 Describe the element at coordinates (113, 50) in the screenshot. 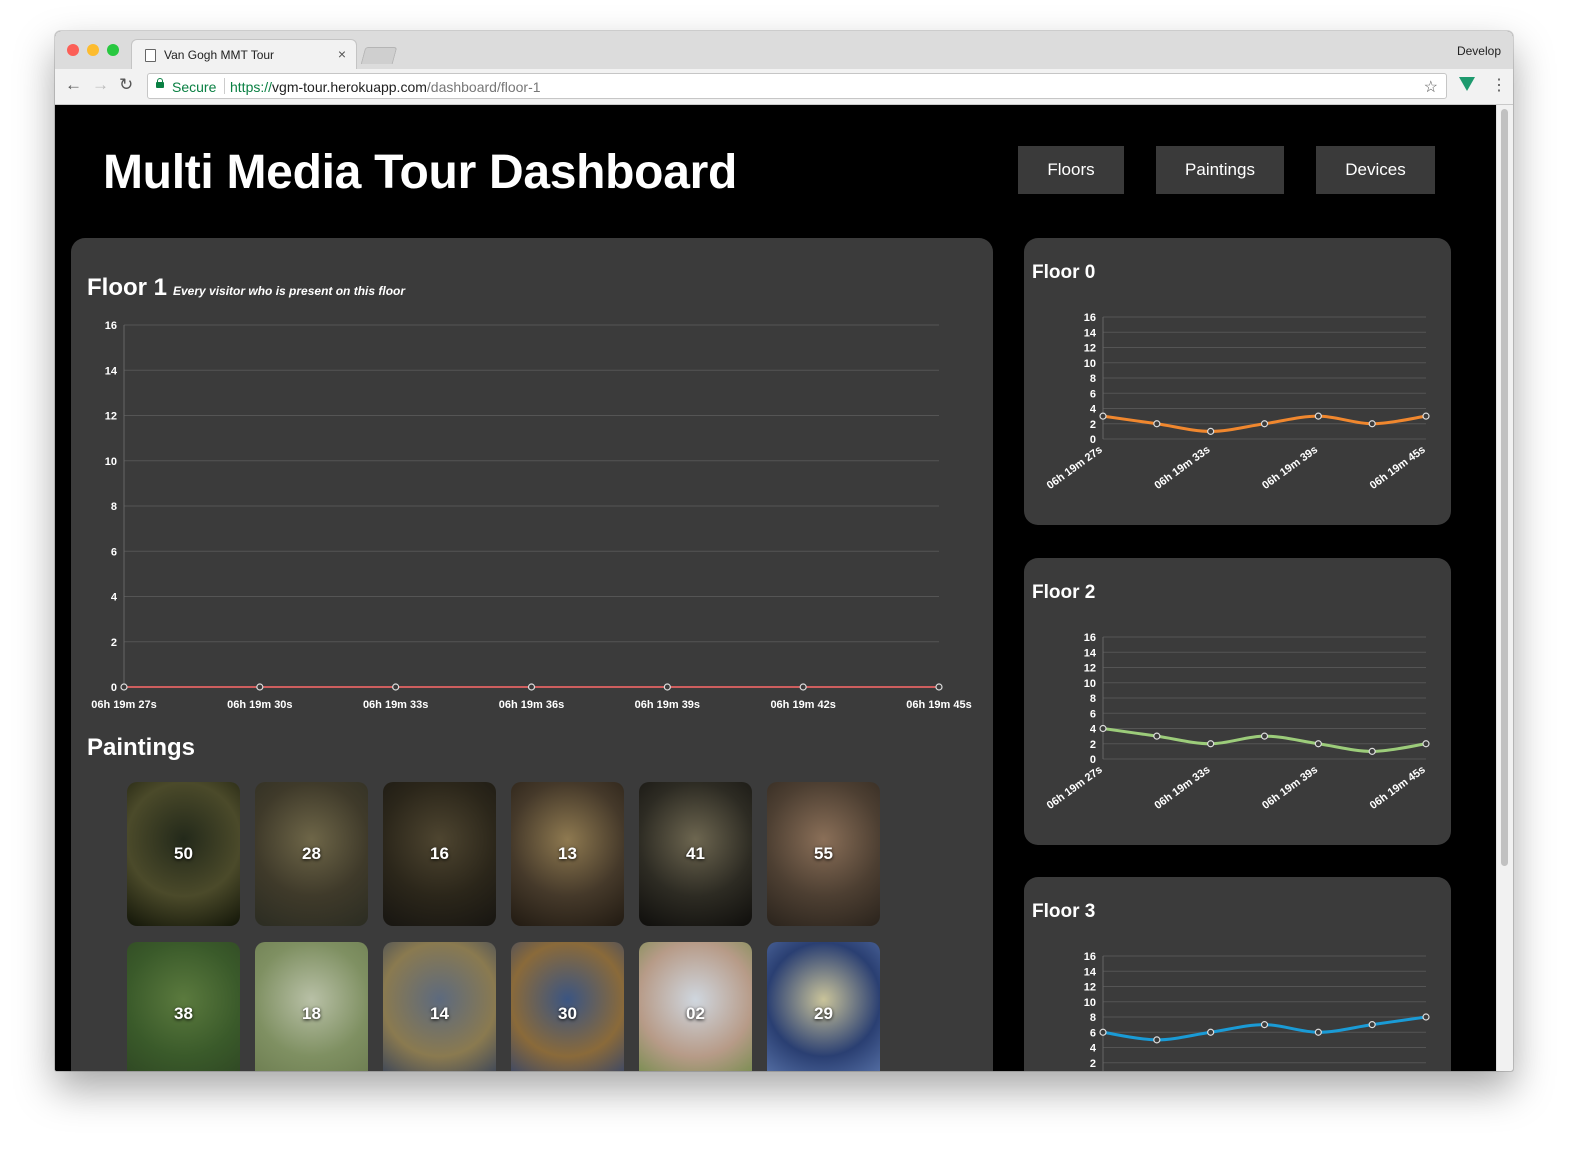

I see `zoom-window-button` at that location.